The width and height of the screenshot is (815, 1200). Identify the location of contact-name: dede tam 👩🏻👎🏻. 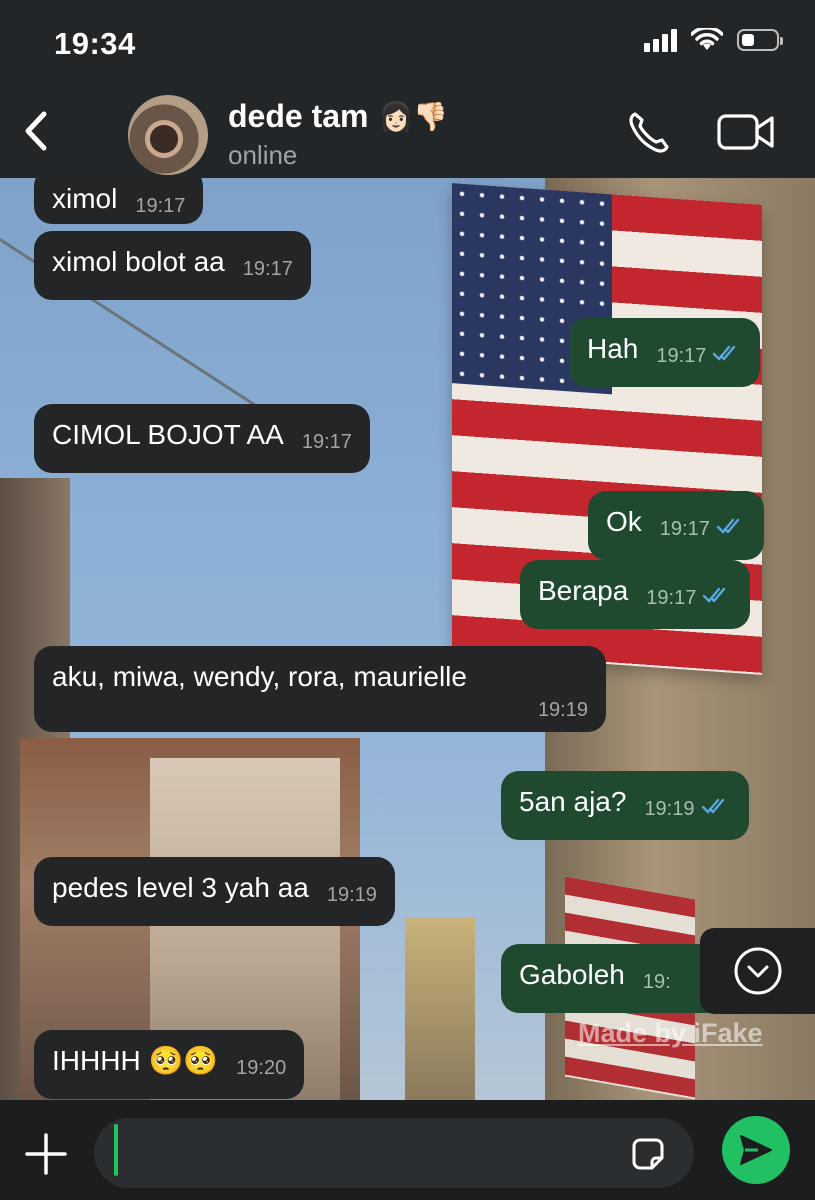
(338, 116).